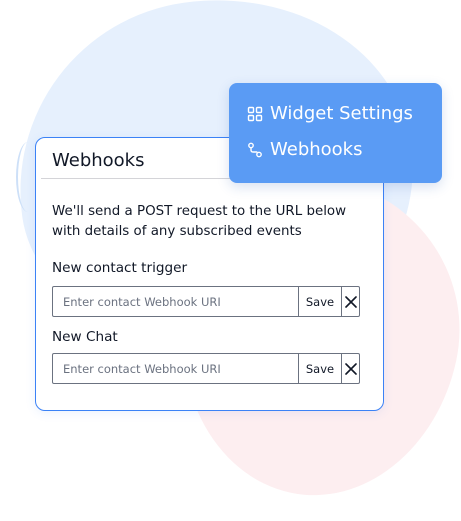  What do you see at coordinates (255, 149) in the screenshot?
I see `route-icon` at bounding box center [255, 149].